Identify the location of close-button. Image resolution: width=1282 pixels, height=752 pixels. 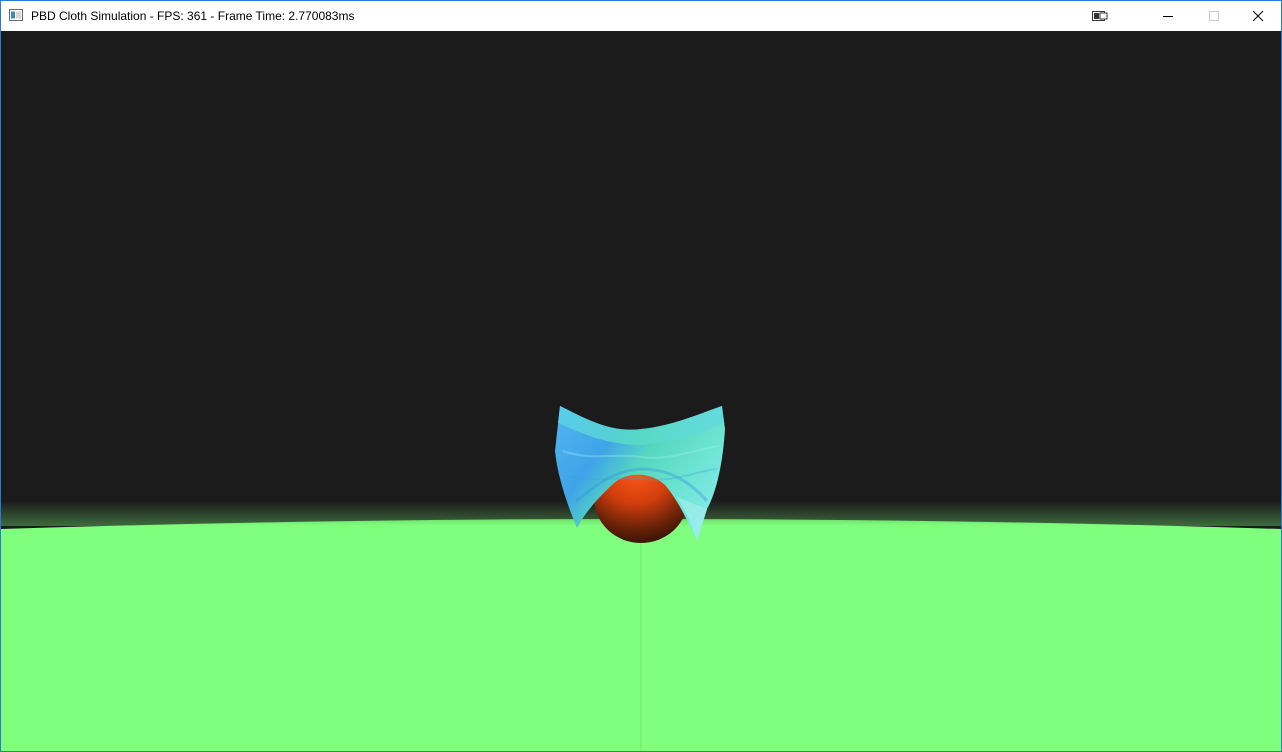
(1258, 16).